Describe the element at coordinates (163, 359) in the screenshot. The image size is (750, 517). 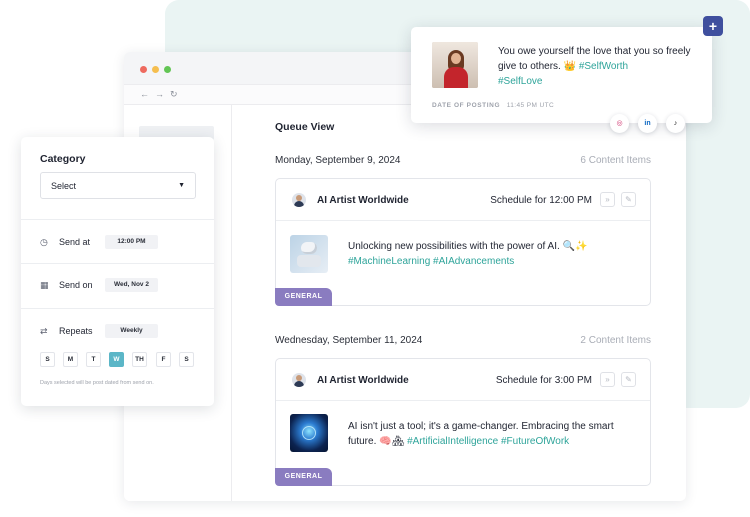
I see `day-toggle: F` at that location.